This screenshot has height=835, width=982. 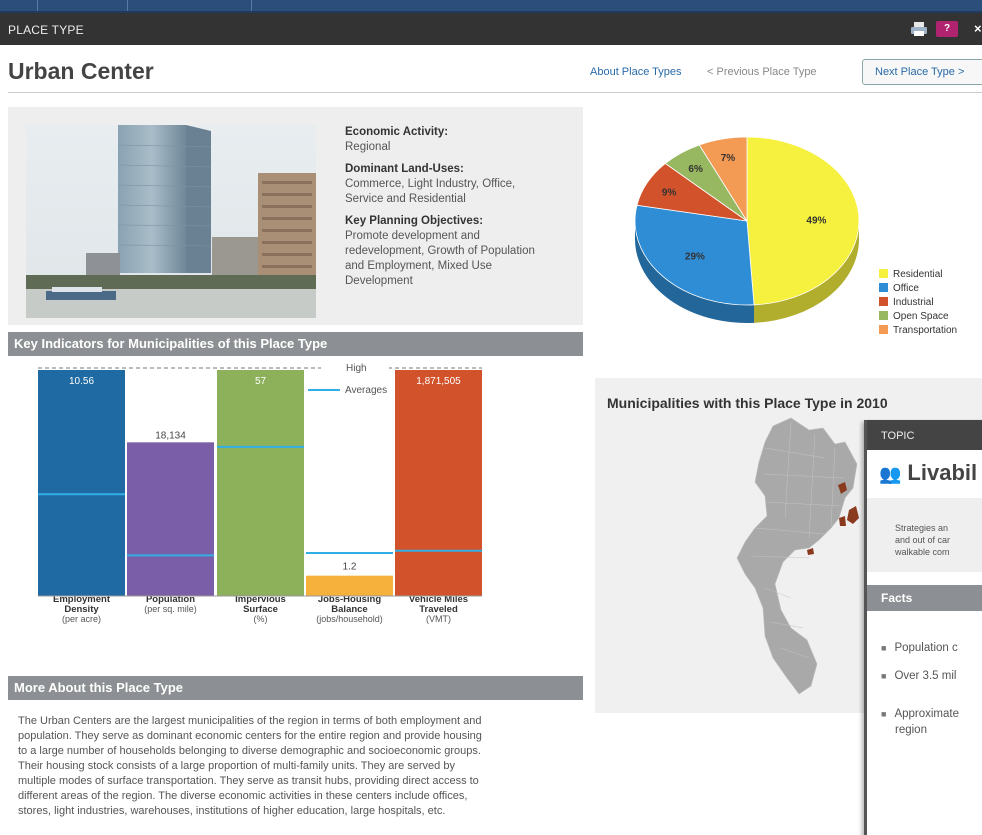 What do you see at coordinates (919, 29) in the screenshot?
I see `print-icon` at bounding box center [919, 29].